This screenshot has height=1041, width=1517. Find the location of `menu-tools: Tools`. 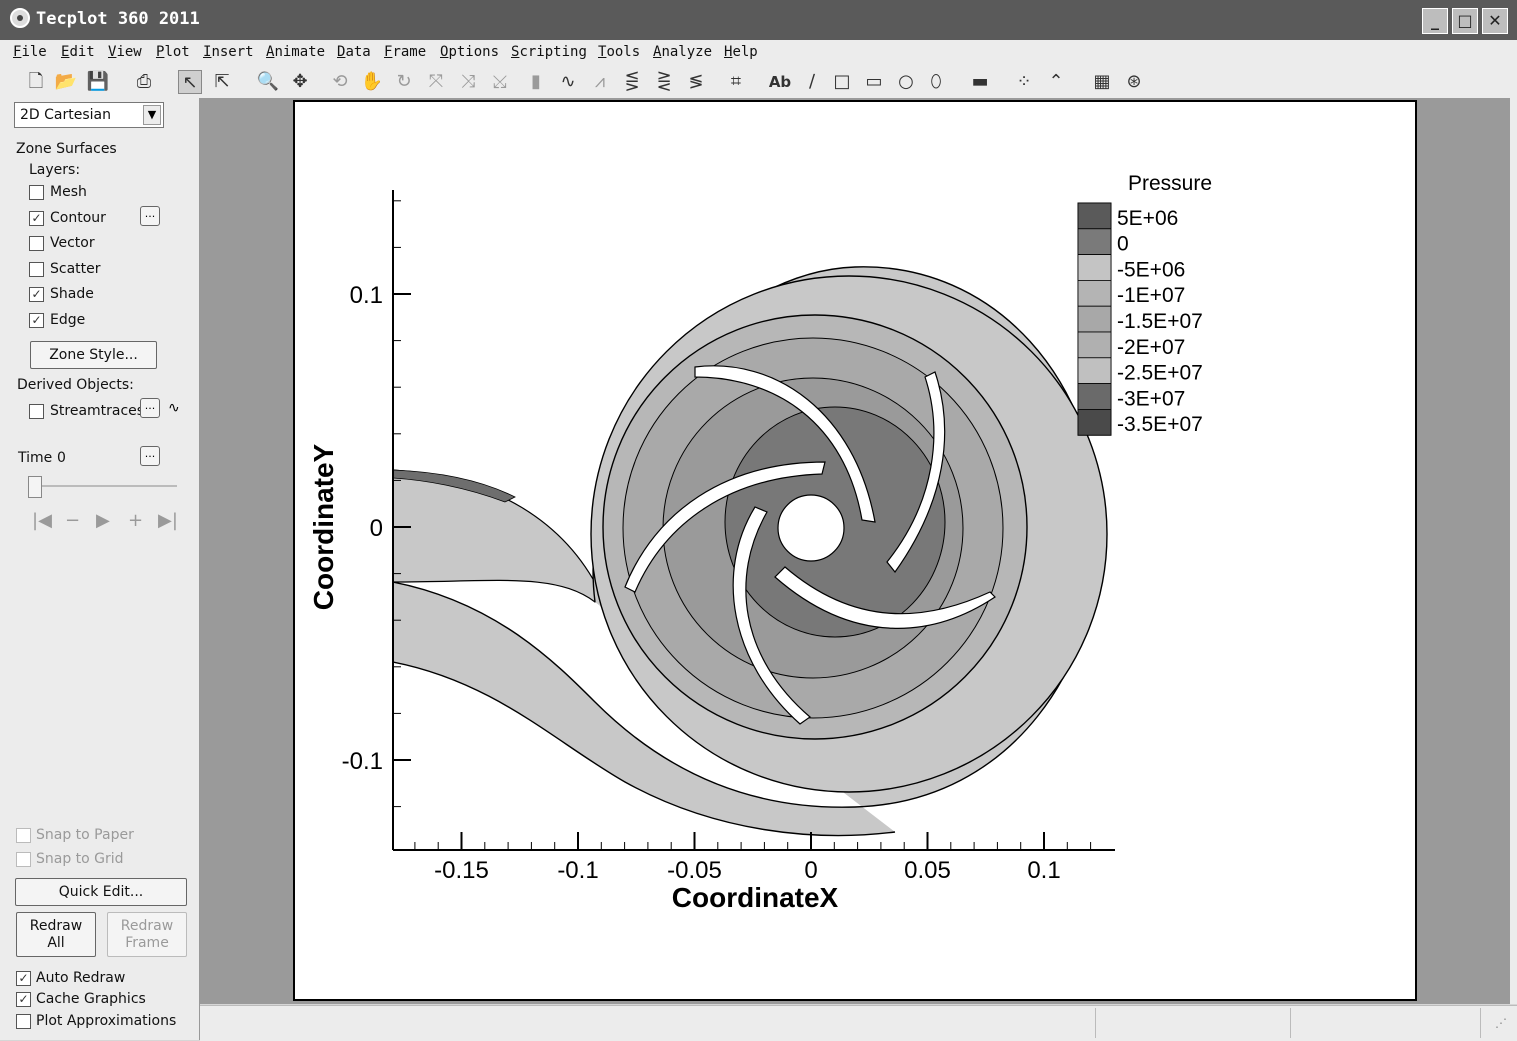

menu-tools: Tools is located at coordinates (619, 52).